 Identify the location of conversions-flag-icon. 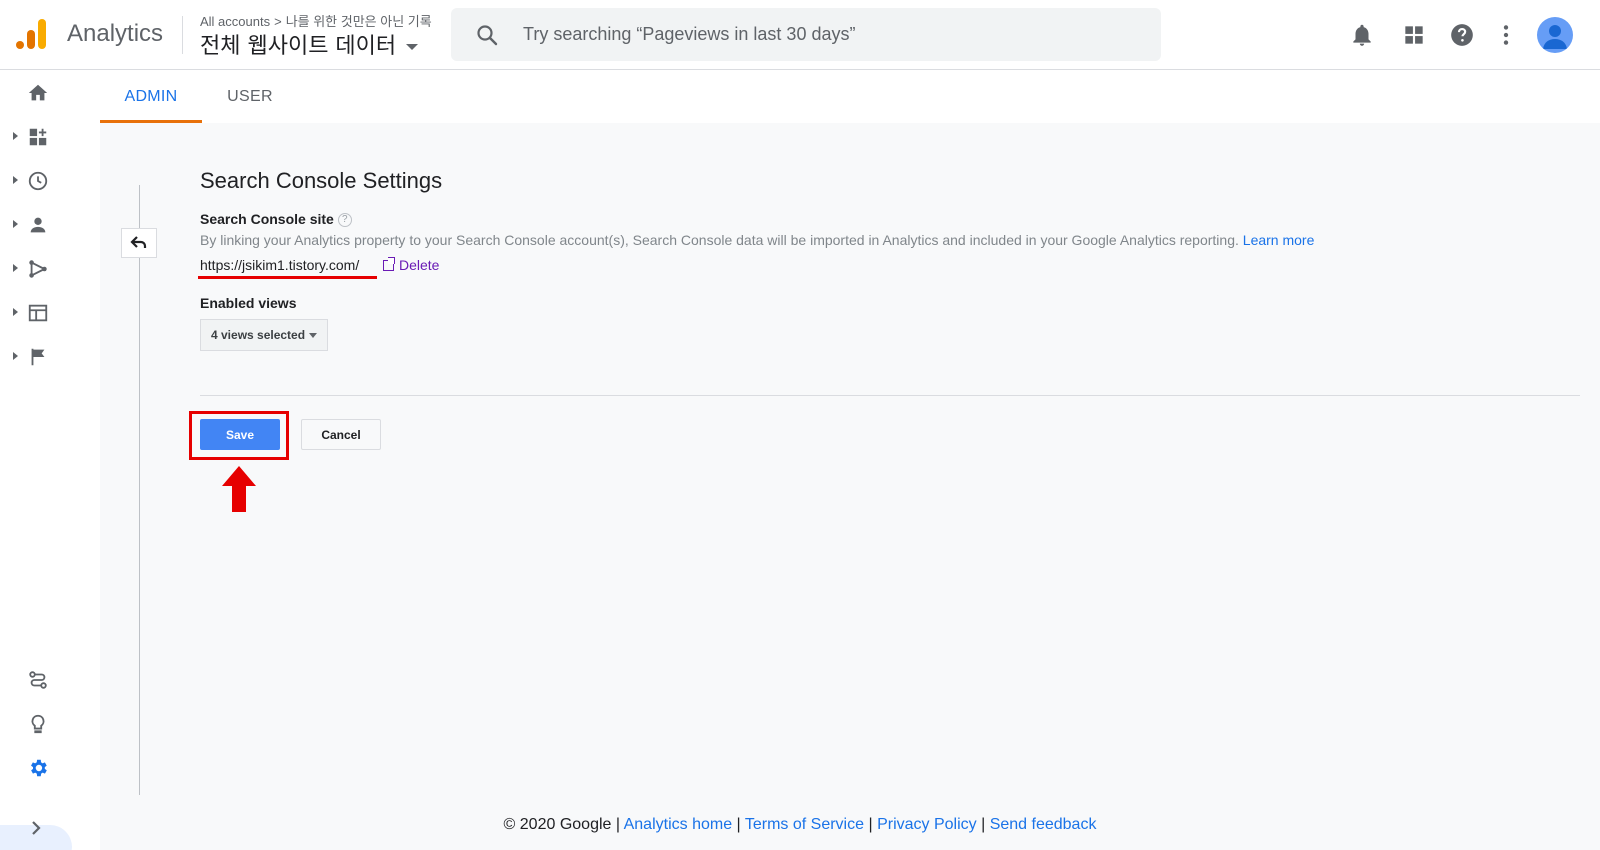
(38, 357).